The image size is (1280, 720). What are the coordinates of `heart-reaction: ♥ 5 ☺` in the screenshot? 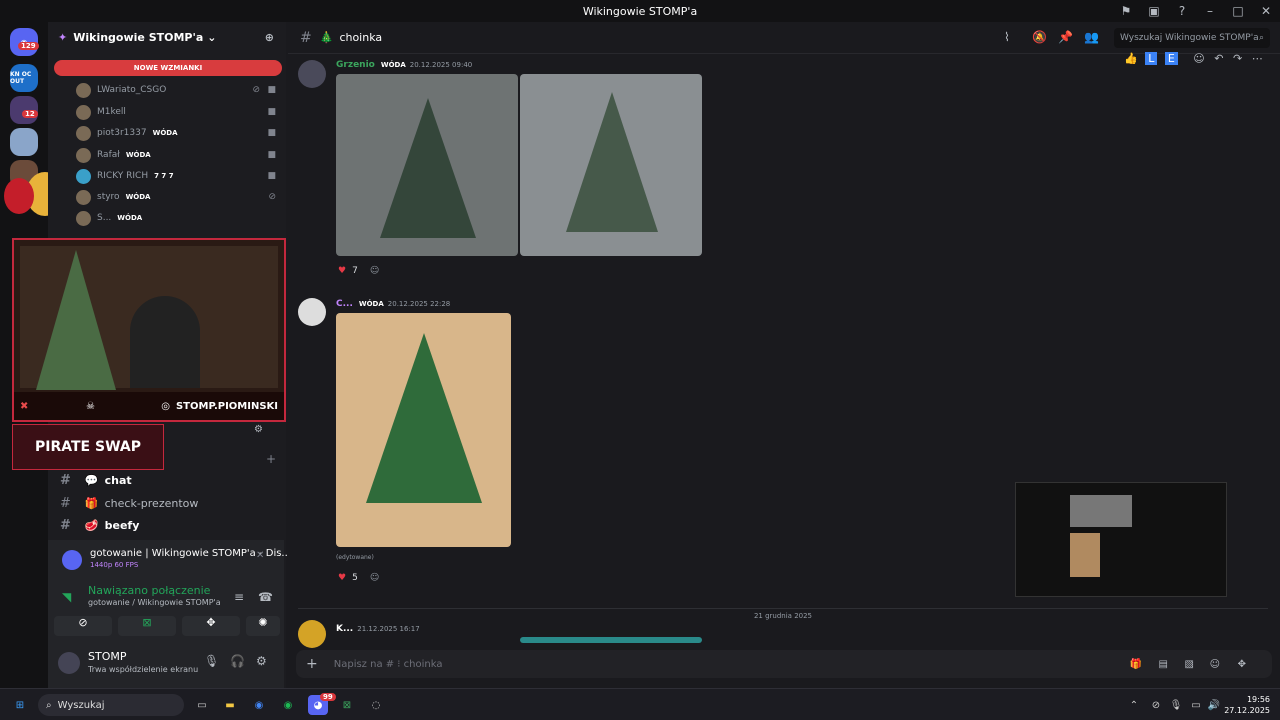 It's located at (358, 578).